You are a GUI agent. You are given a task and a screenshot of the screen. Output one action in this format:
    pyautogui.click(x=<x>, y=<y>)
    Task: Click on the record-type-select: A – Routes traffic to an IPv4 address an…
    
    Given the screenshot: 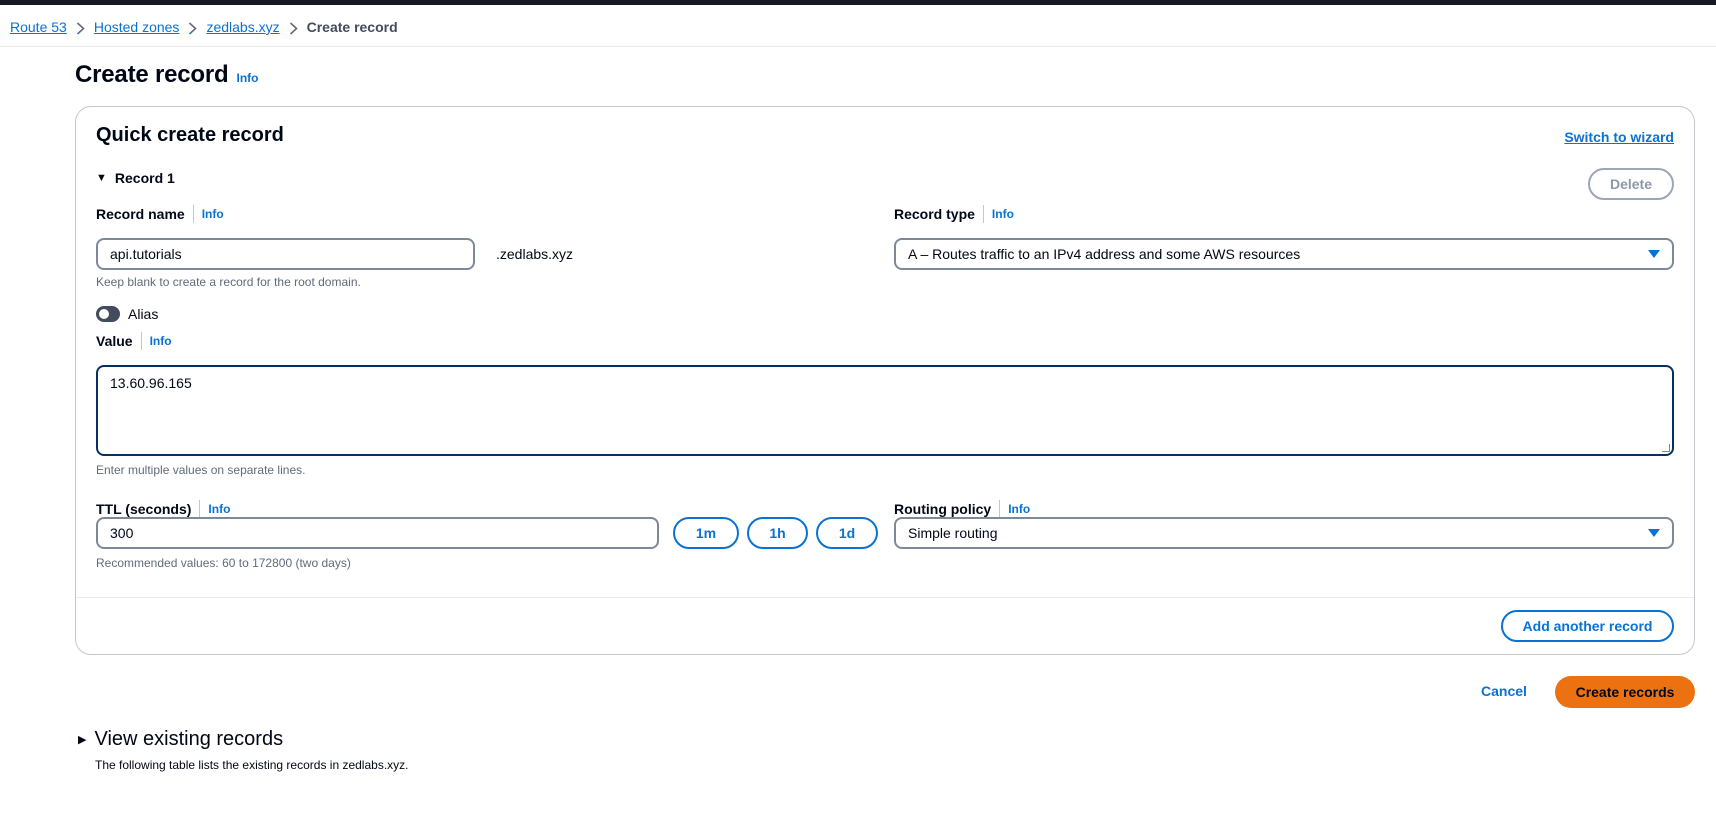 What is the action you would take?
    pyautogui.click(x=1284, y=254)
    